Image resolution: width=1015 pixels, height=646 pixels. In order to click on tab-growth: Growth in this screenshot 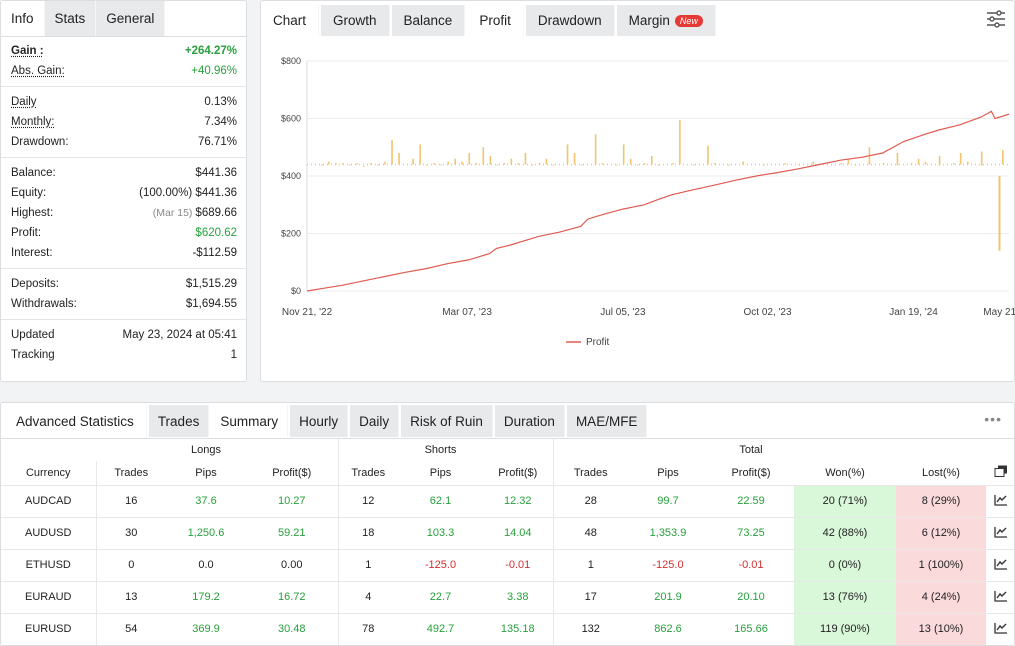, I will do `click(355, 20)`.